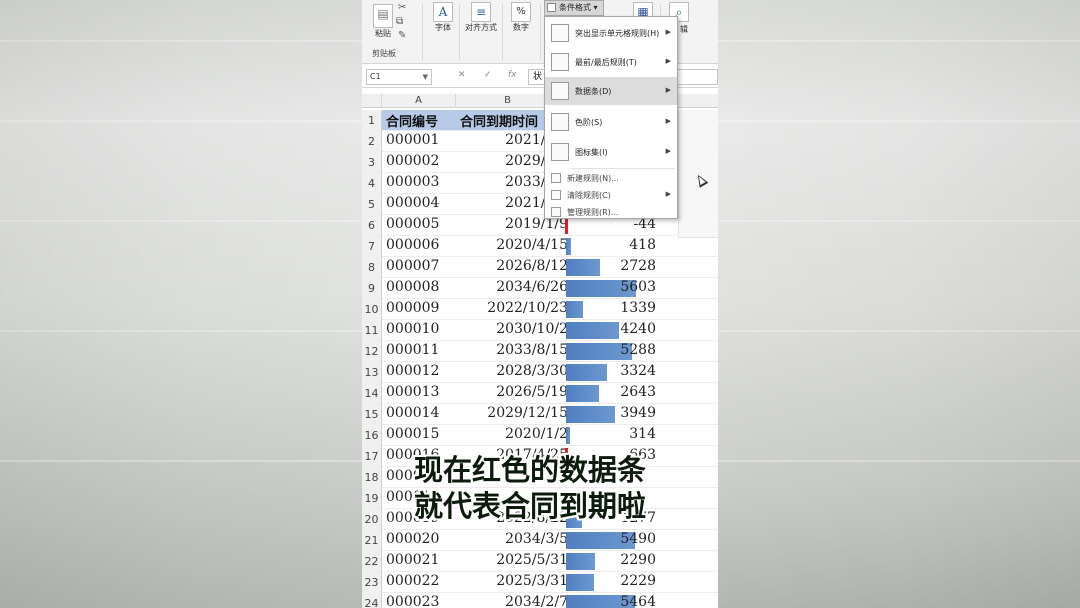 This screenshot has width=1080, height=608. What do you see at coordinates (372, 267) in the screenshot?
I see `row-header: 8` at bounding box center [372, 267].